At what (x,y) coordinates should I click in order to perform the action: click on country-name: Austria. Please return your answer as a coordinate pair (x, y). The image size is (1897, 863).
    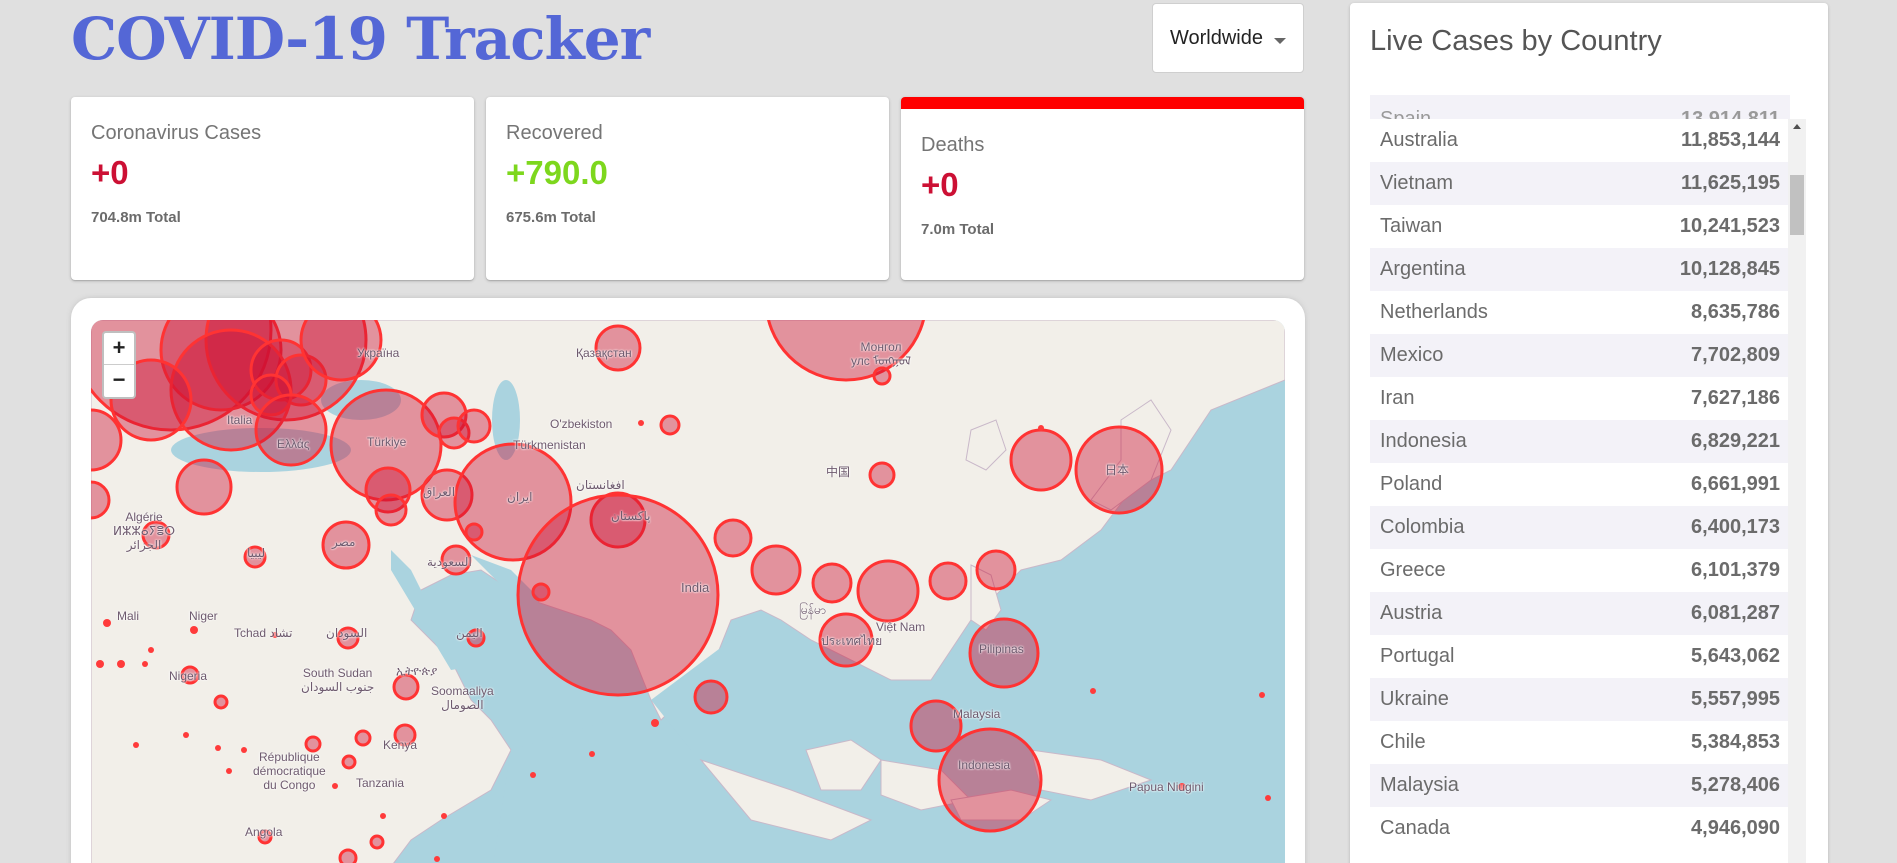
    Looking at the image, I should click on (1478, 613).